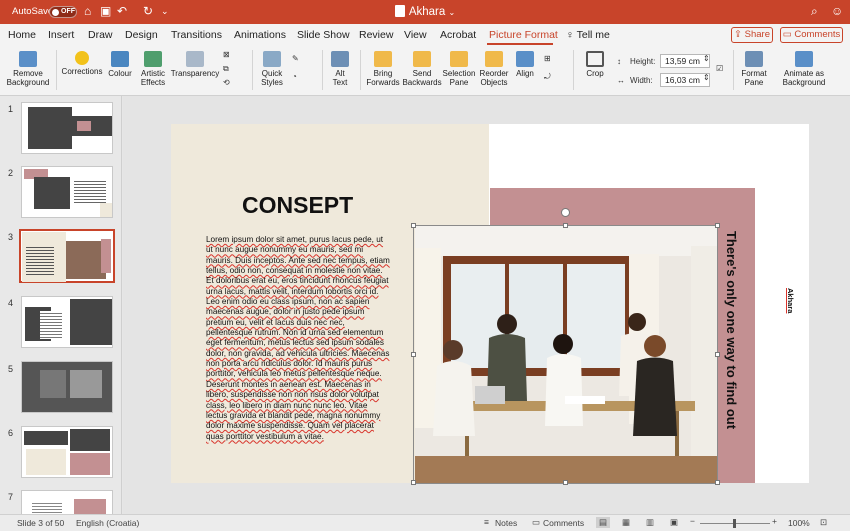  What do you see at coordinates (595, 73) in the screenshot?
I see `crop-label: Crop` at bounding box center [595, 73].